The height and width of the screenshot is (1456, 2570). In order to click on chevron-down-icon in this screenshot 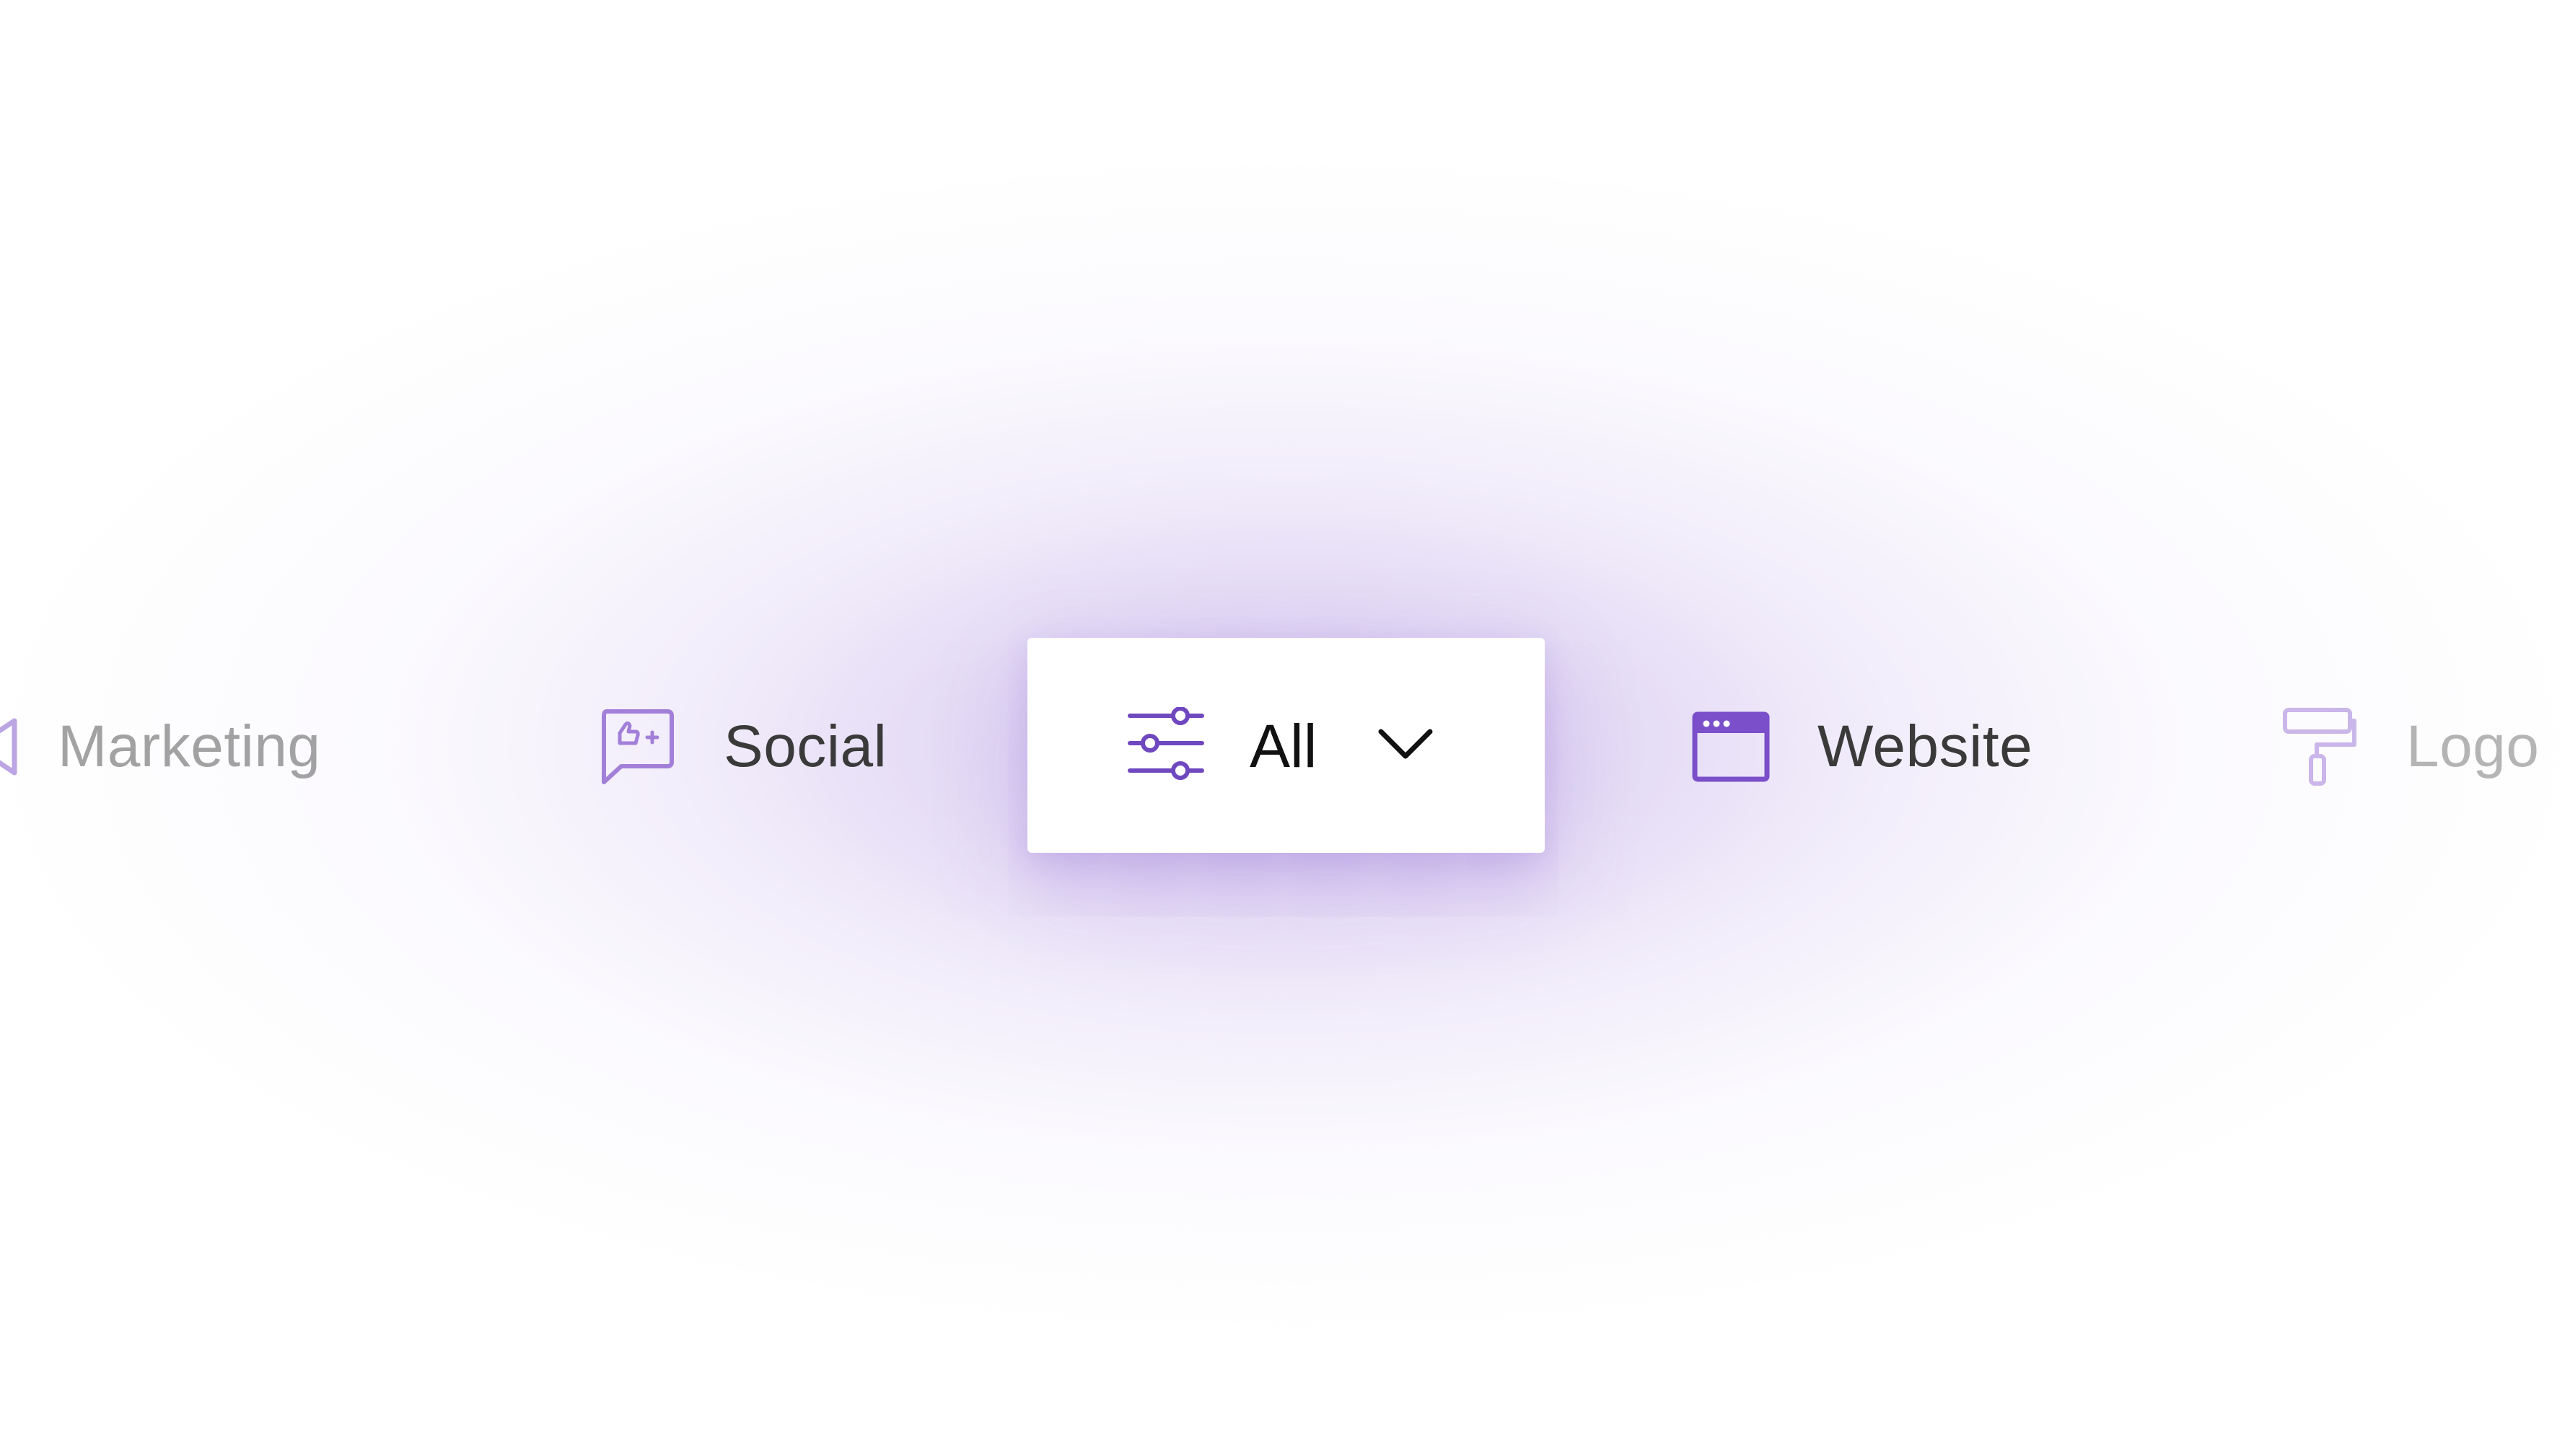, I will do `click(1405, 744)`.